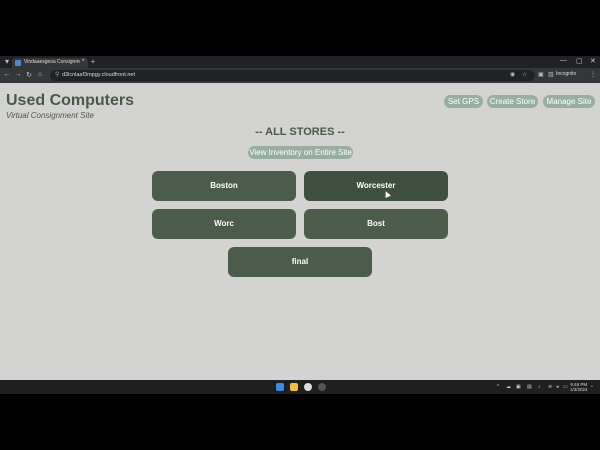 The height and width of the screenshot is (450, 600). I want to click on home-icon: ⌂, so click(40, 74).